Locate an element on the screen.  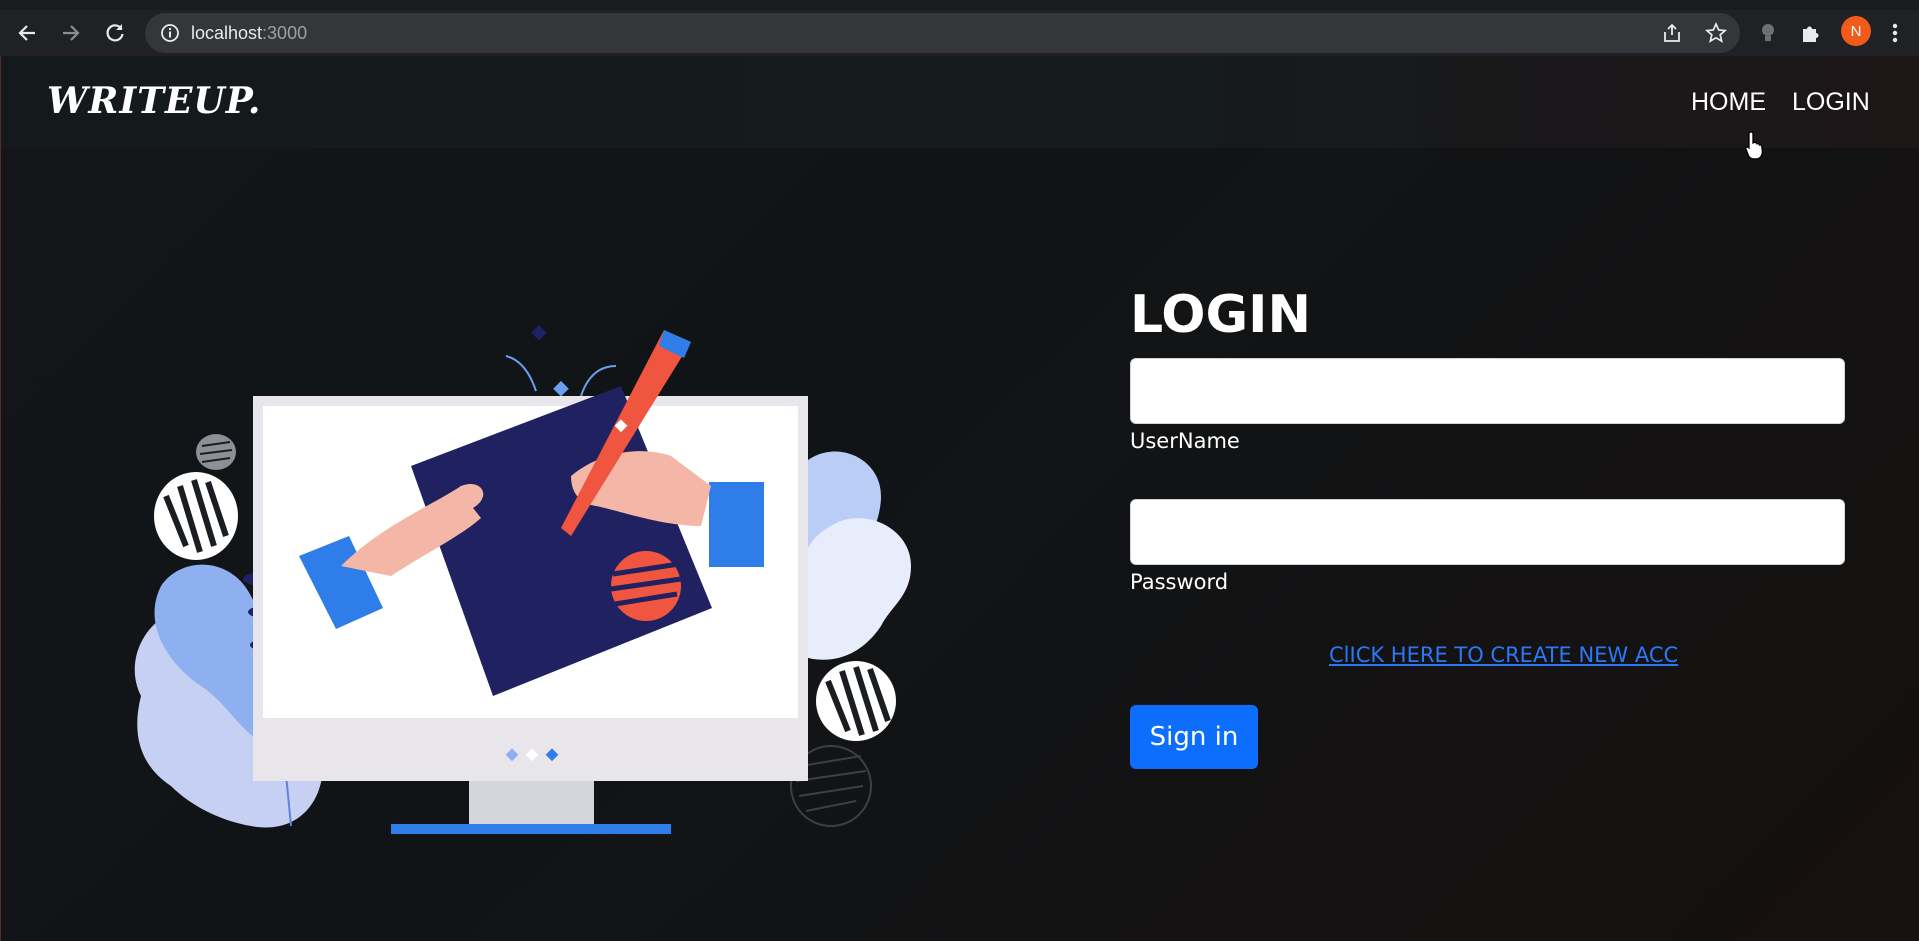
back-icon is located at coordinates (26, 33).